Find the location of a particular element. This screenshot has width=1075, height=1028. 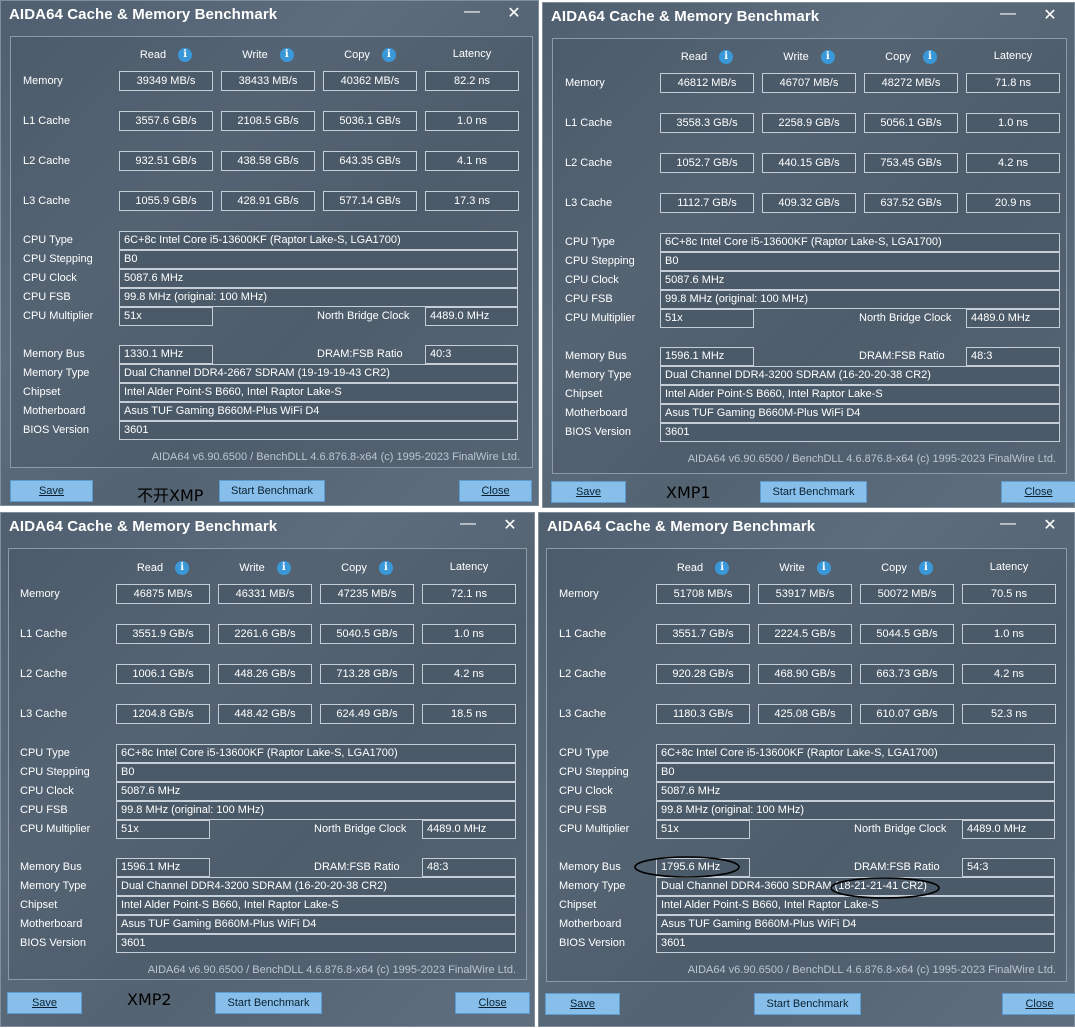

l2-latency-value: 4.1 ns is located at coordinates (472, 161).